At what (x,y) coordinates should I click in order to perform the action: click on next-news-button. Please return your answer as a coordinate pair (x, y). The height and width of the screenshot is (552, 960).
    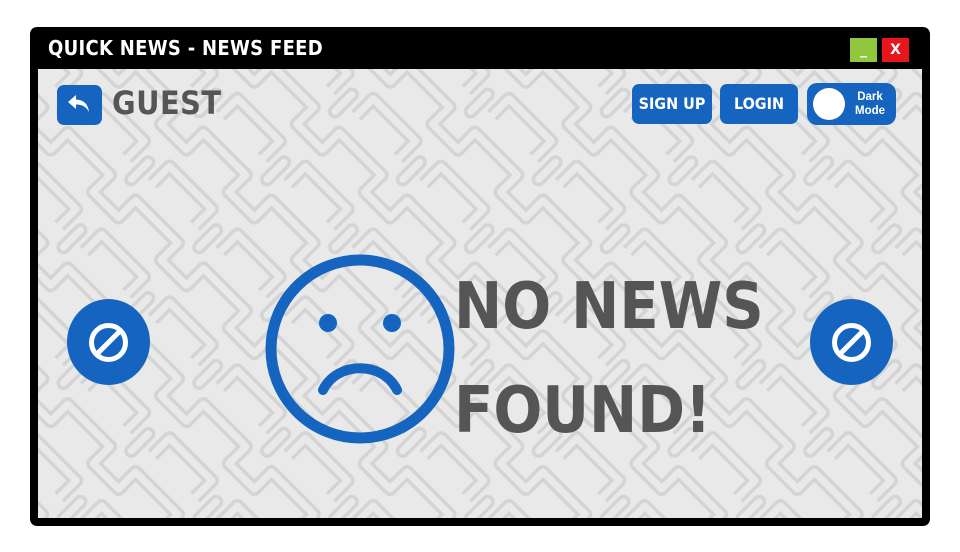
    Looking at the image, I should click on (851, 342).